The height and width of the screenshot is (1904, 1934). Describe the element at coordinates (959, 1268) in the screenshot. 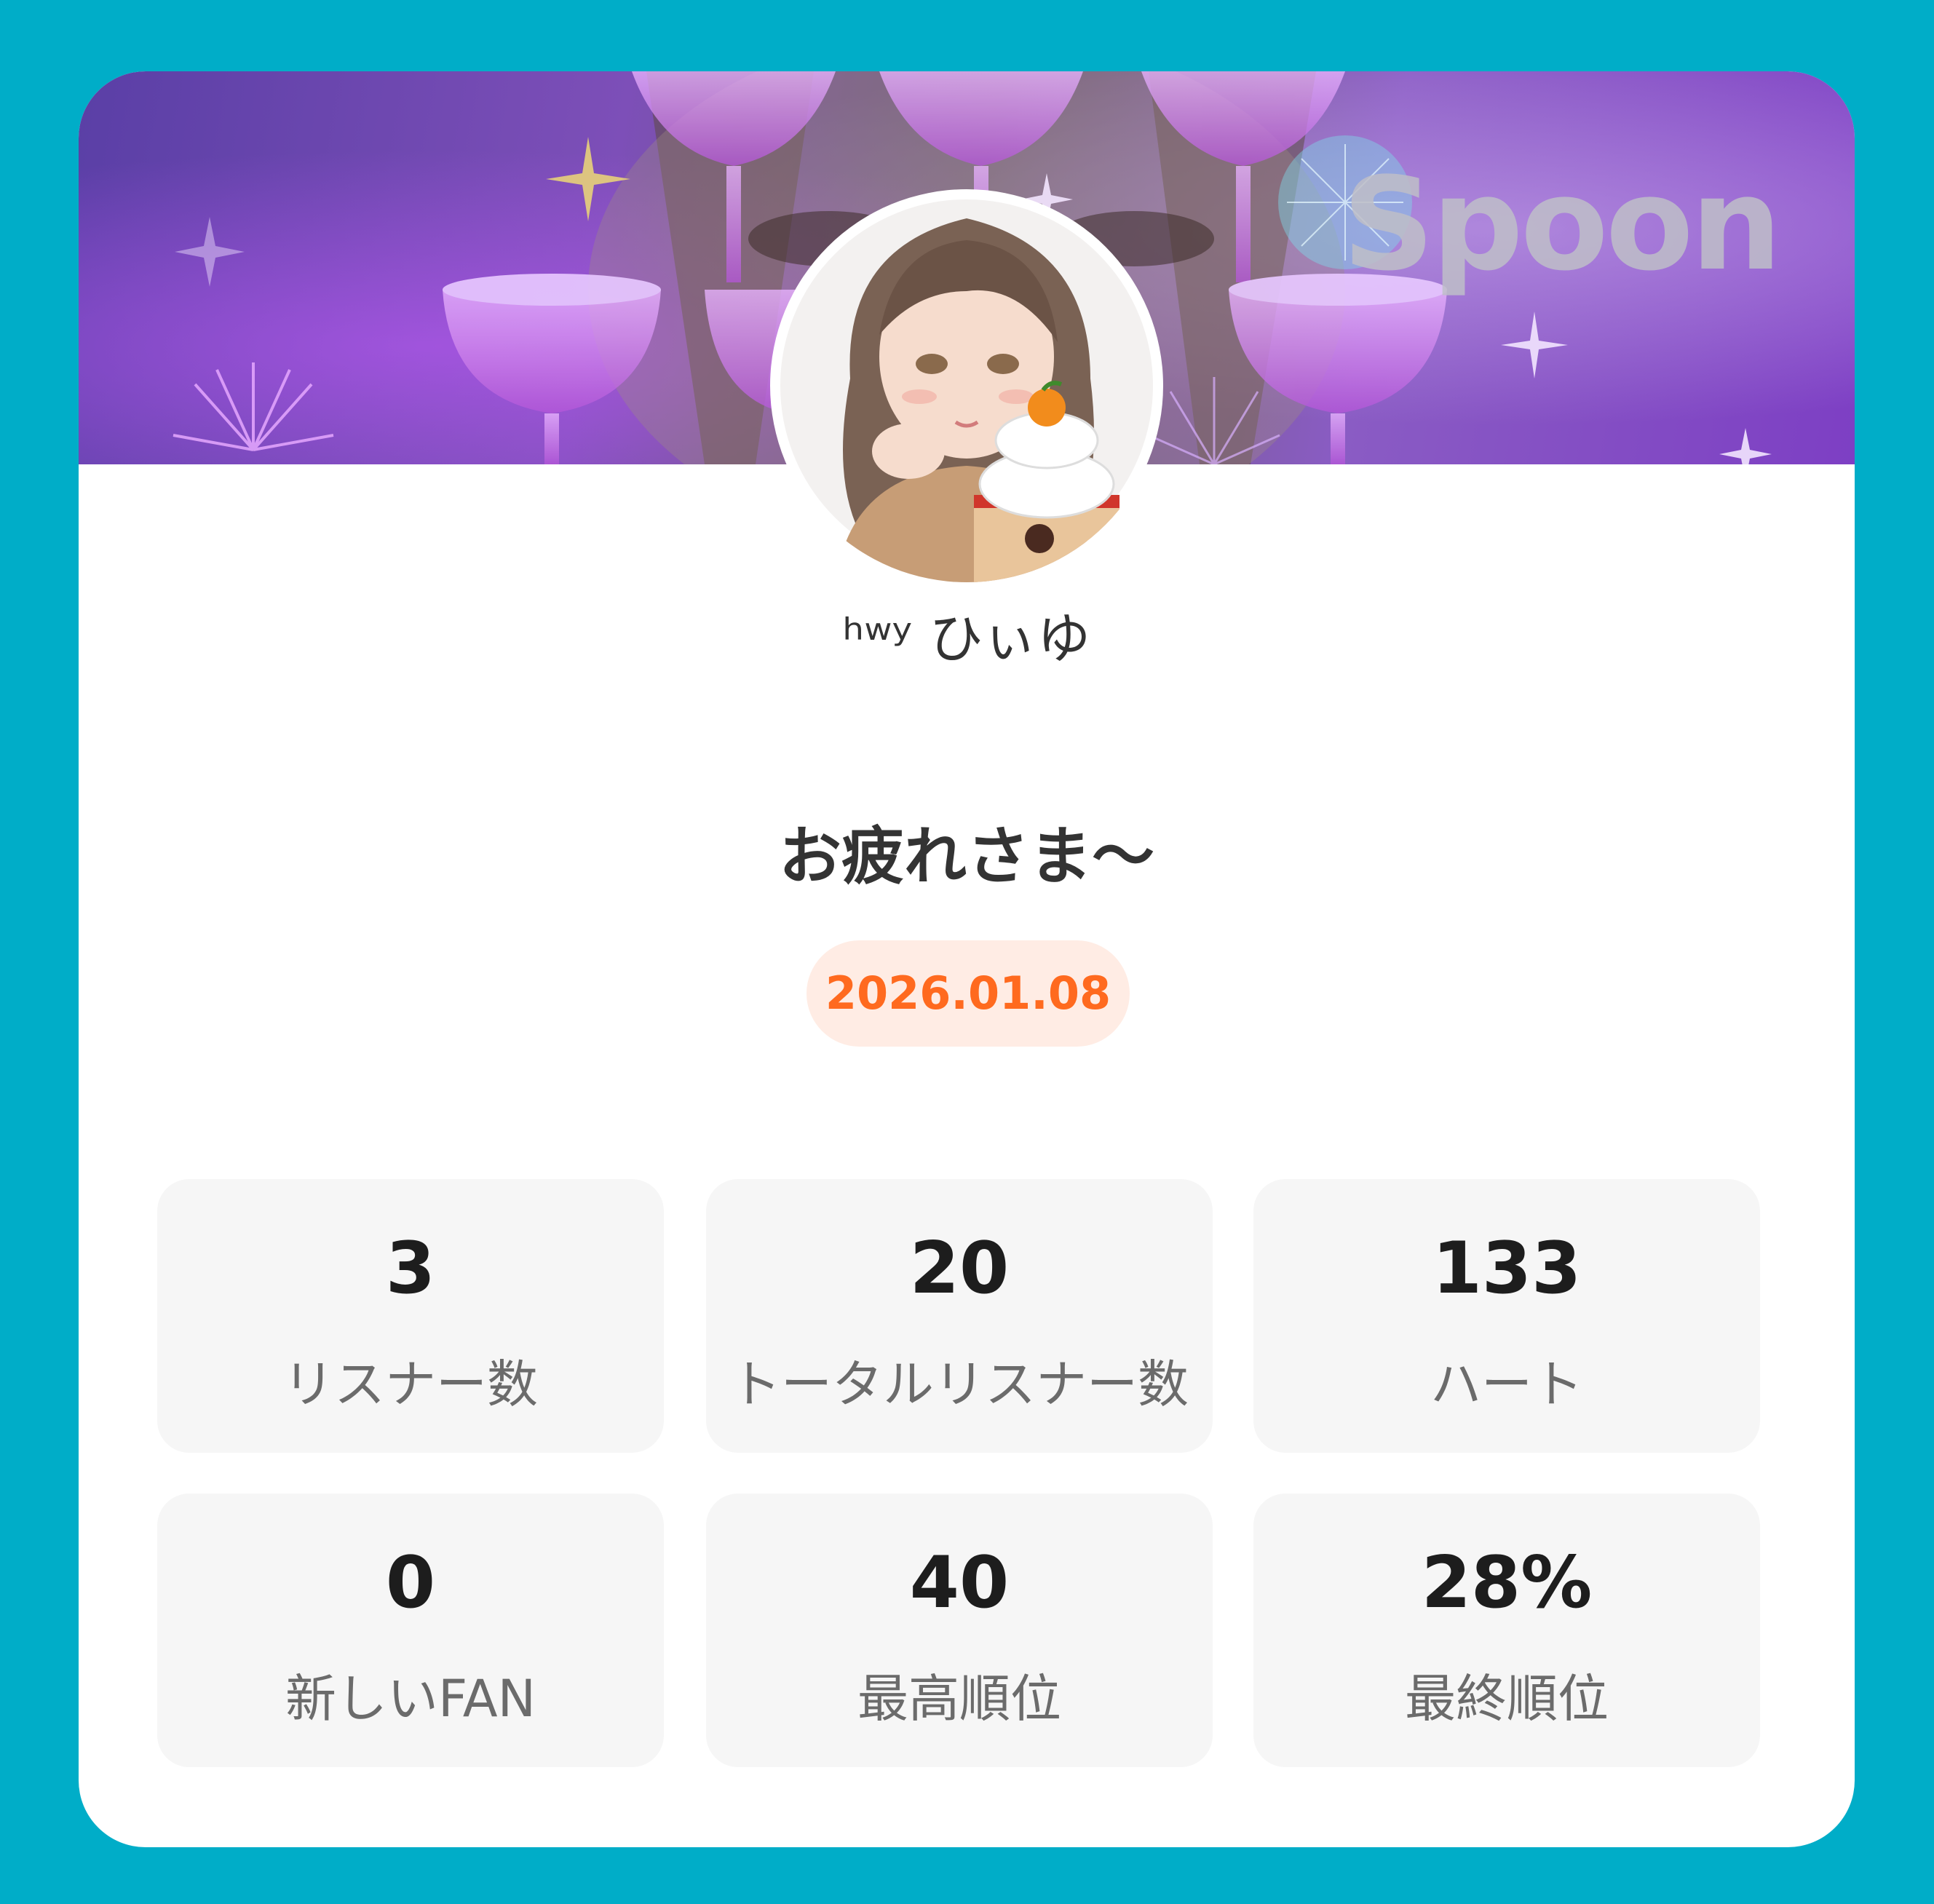

I see `stat-value: 20` at that location.